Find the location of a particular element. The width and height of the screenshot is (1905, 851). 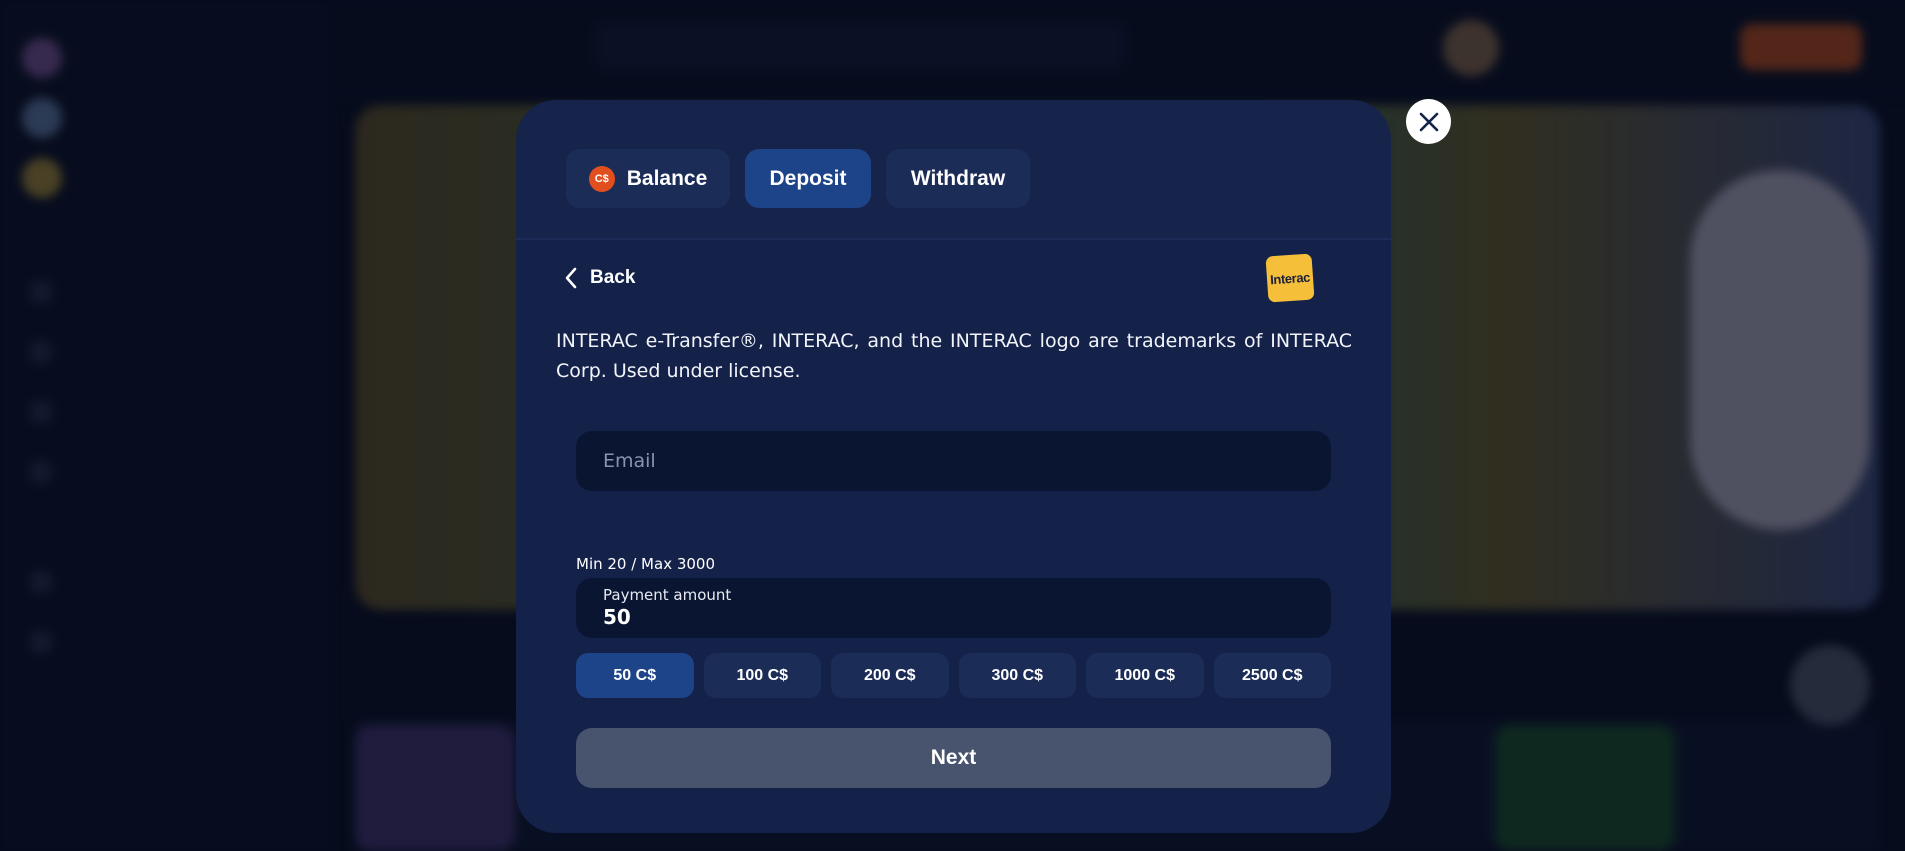

tab-withdraw: Withdraw is located at coordinates (958, 178).